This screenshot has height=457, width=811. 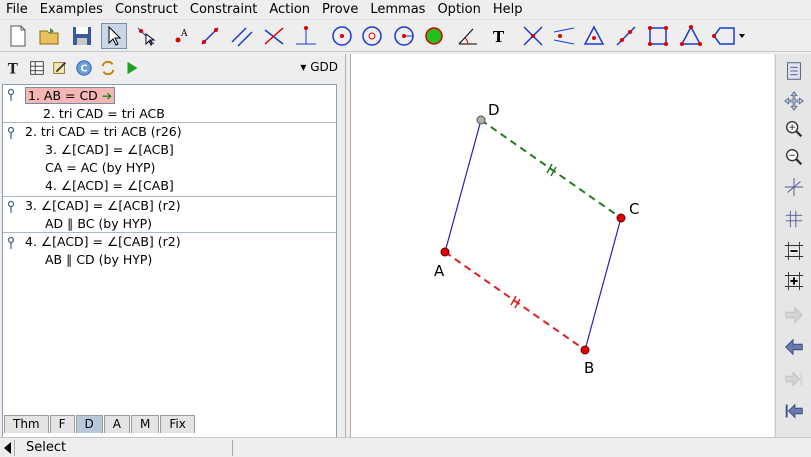 I want to click on circle-three-points-icon, so click(x=372, y=36).